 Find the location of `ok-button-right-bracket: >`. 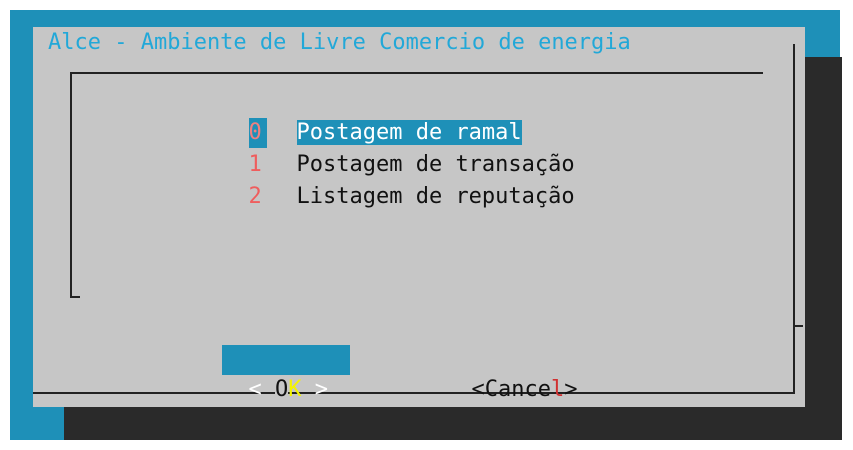

ok-button-right-bracket: > is located at coordinates (314, 389).